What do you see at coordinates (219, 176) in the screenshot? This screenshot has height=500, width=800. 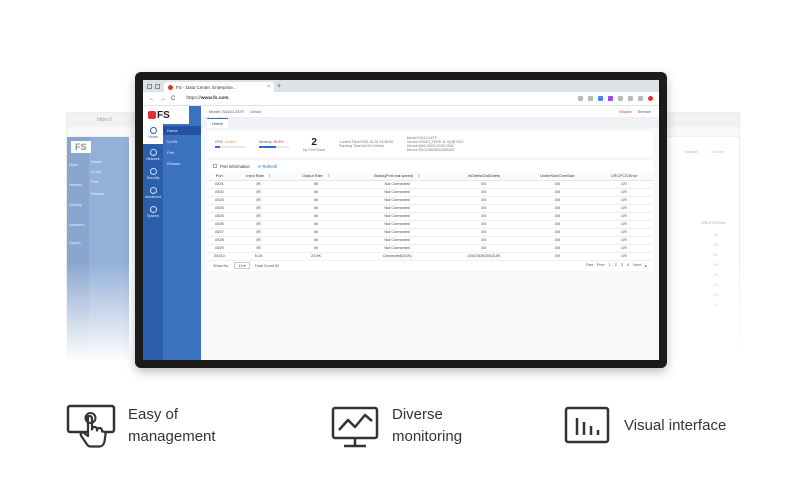 I see `column-header: Port` at bounding box center [219, 176].